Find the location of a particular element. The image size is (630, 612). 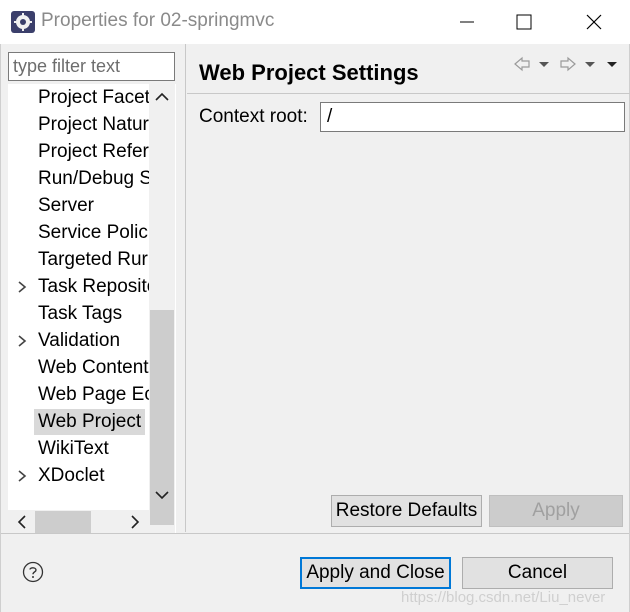

tree-item: Task Reposito is located at coordinates (78, 286).